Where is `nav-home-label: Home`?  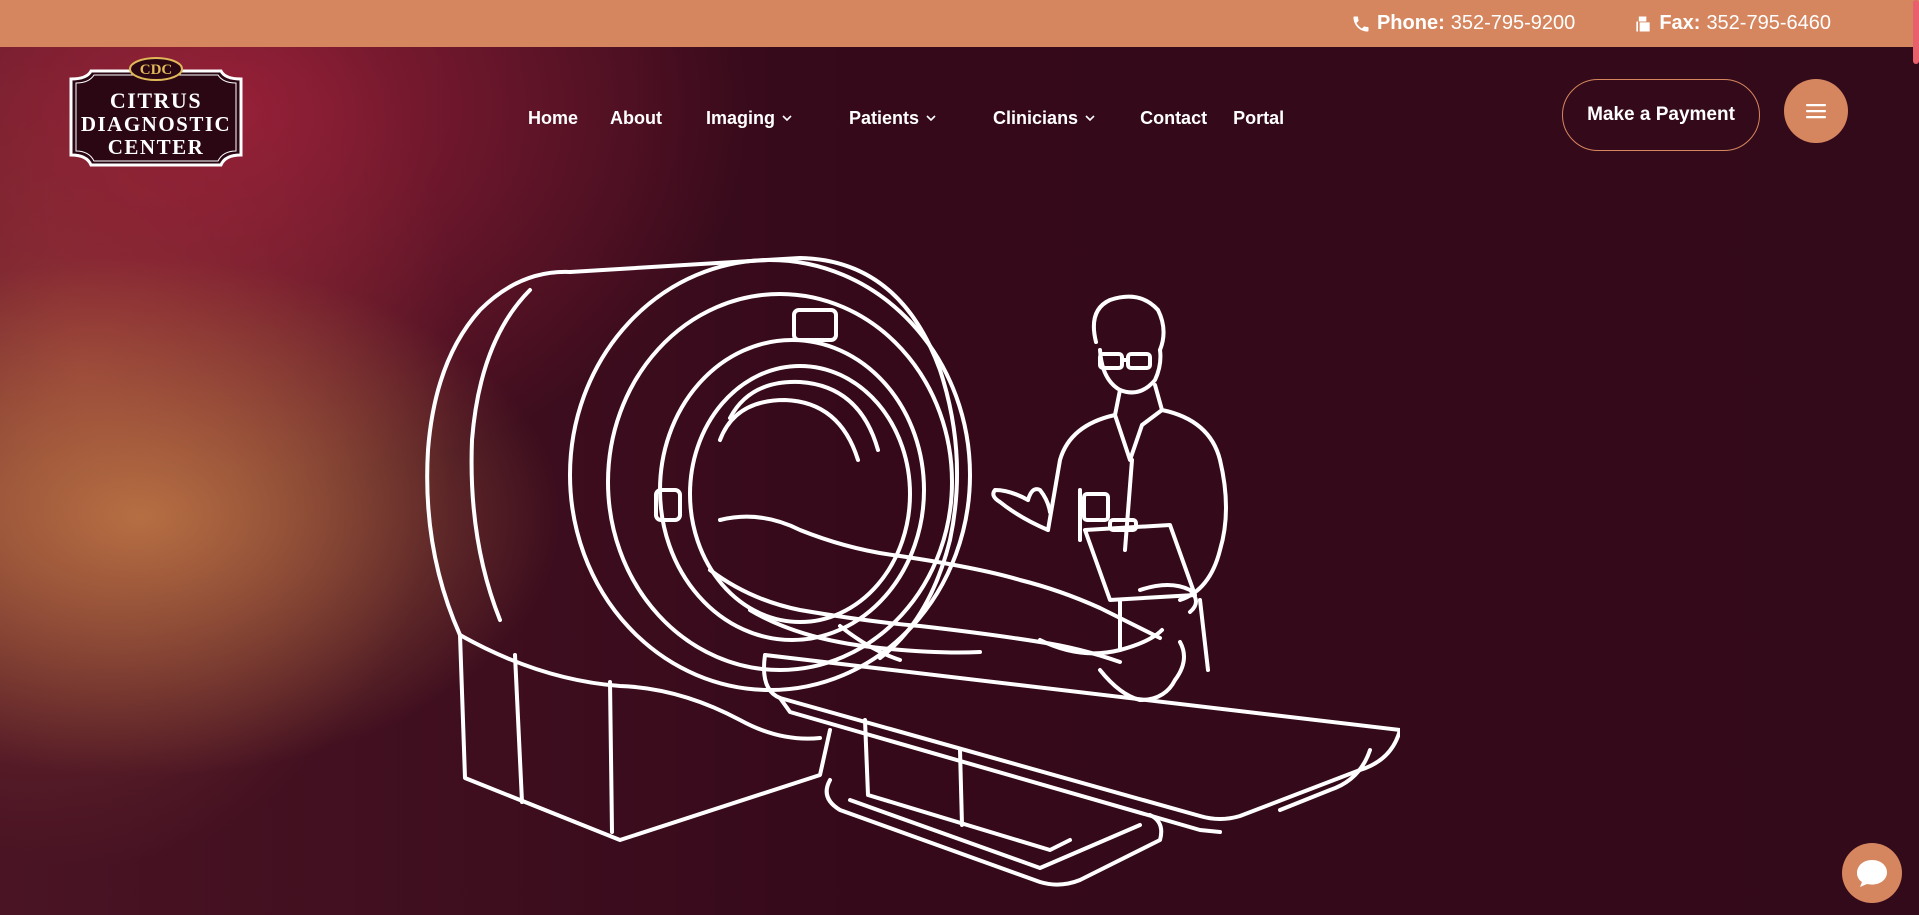
nav-home-label: Home is located at coordinates (553, 117).